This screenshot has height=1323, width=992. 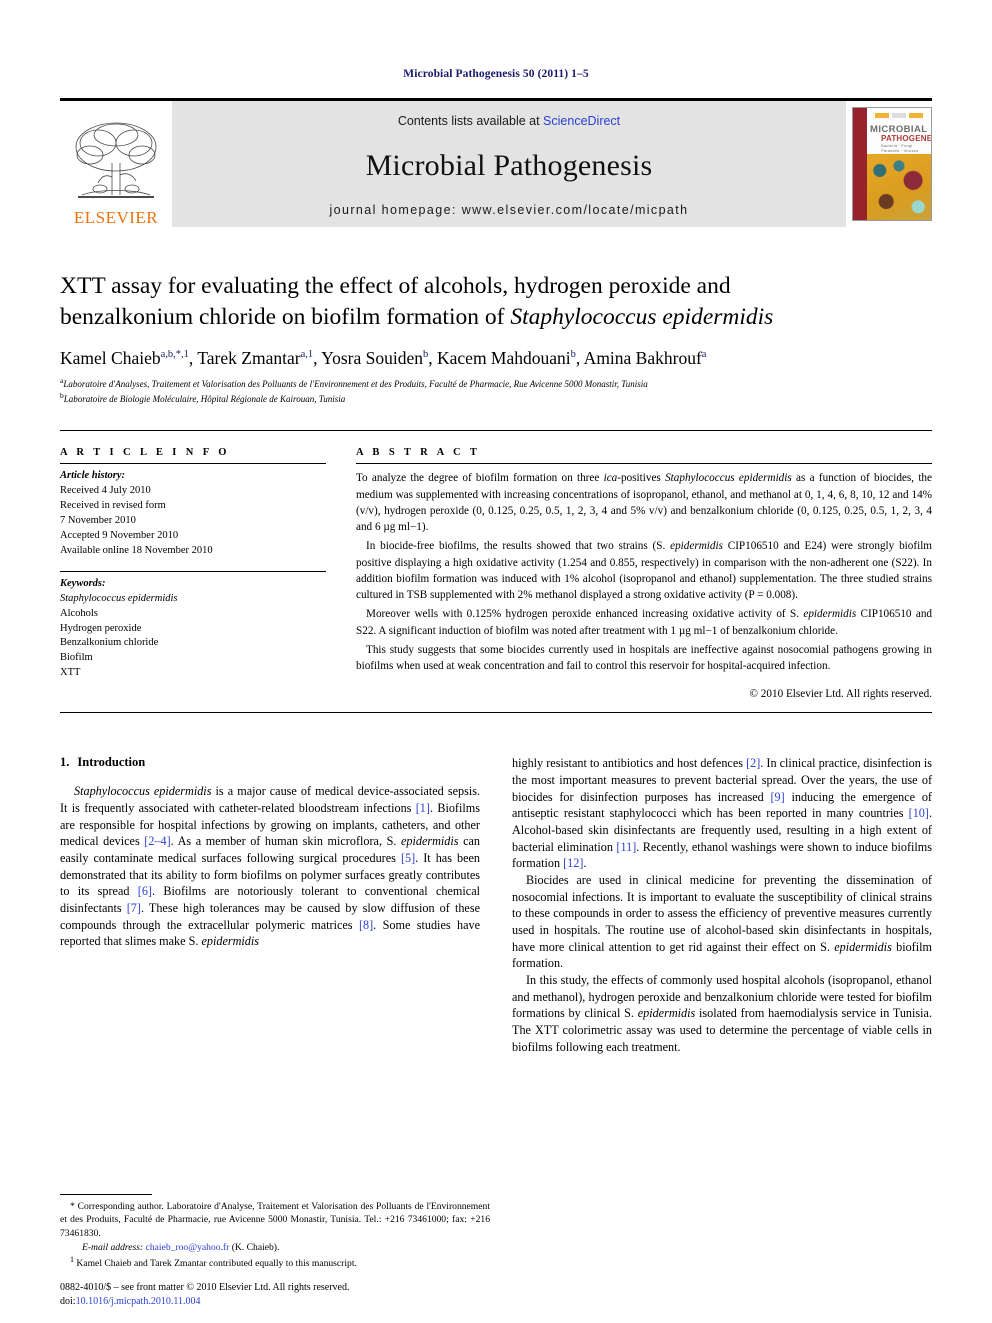 I want to click on cover-title-line2: PATHOGENESIS, so click(x=906, y=138).